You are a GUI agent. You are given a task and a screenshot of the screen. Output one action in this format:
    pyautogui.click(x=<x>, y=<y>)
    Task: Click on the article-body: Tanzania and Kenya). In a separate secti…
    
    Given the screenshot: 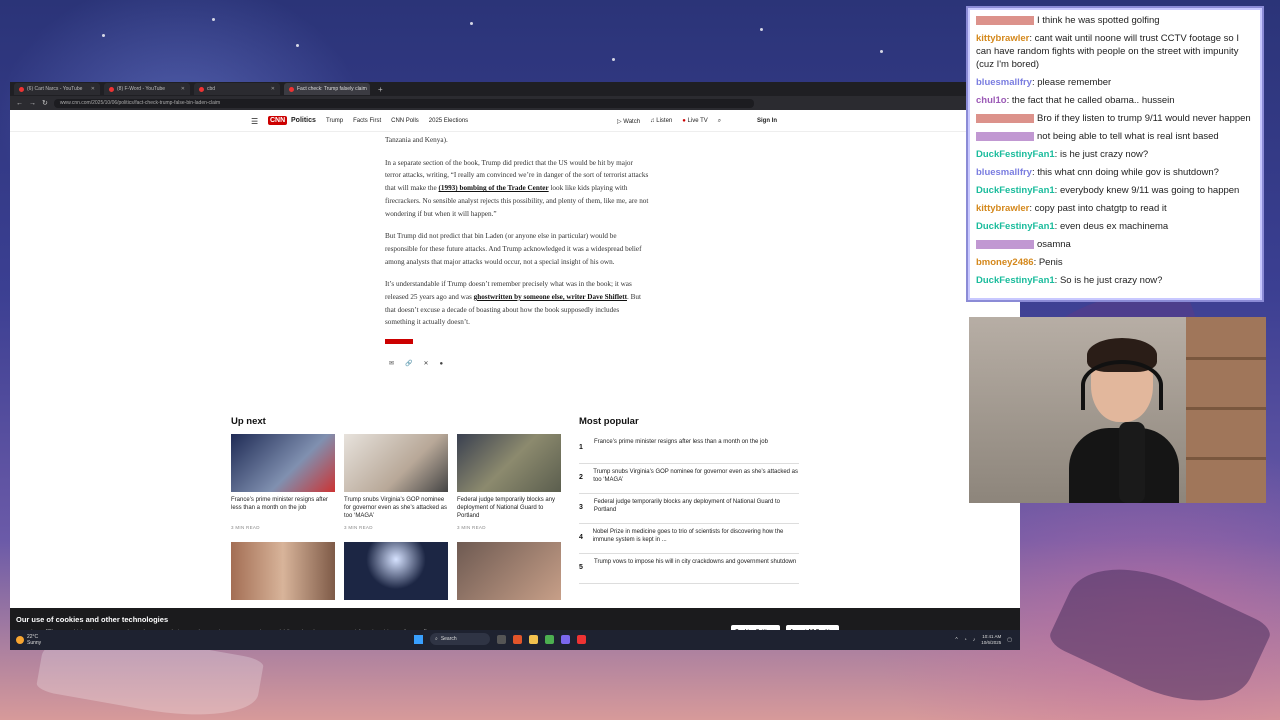 What is the action you would take?
    pyautogui.click(x=517, y=252)
    